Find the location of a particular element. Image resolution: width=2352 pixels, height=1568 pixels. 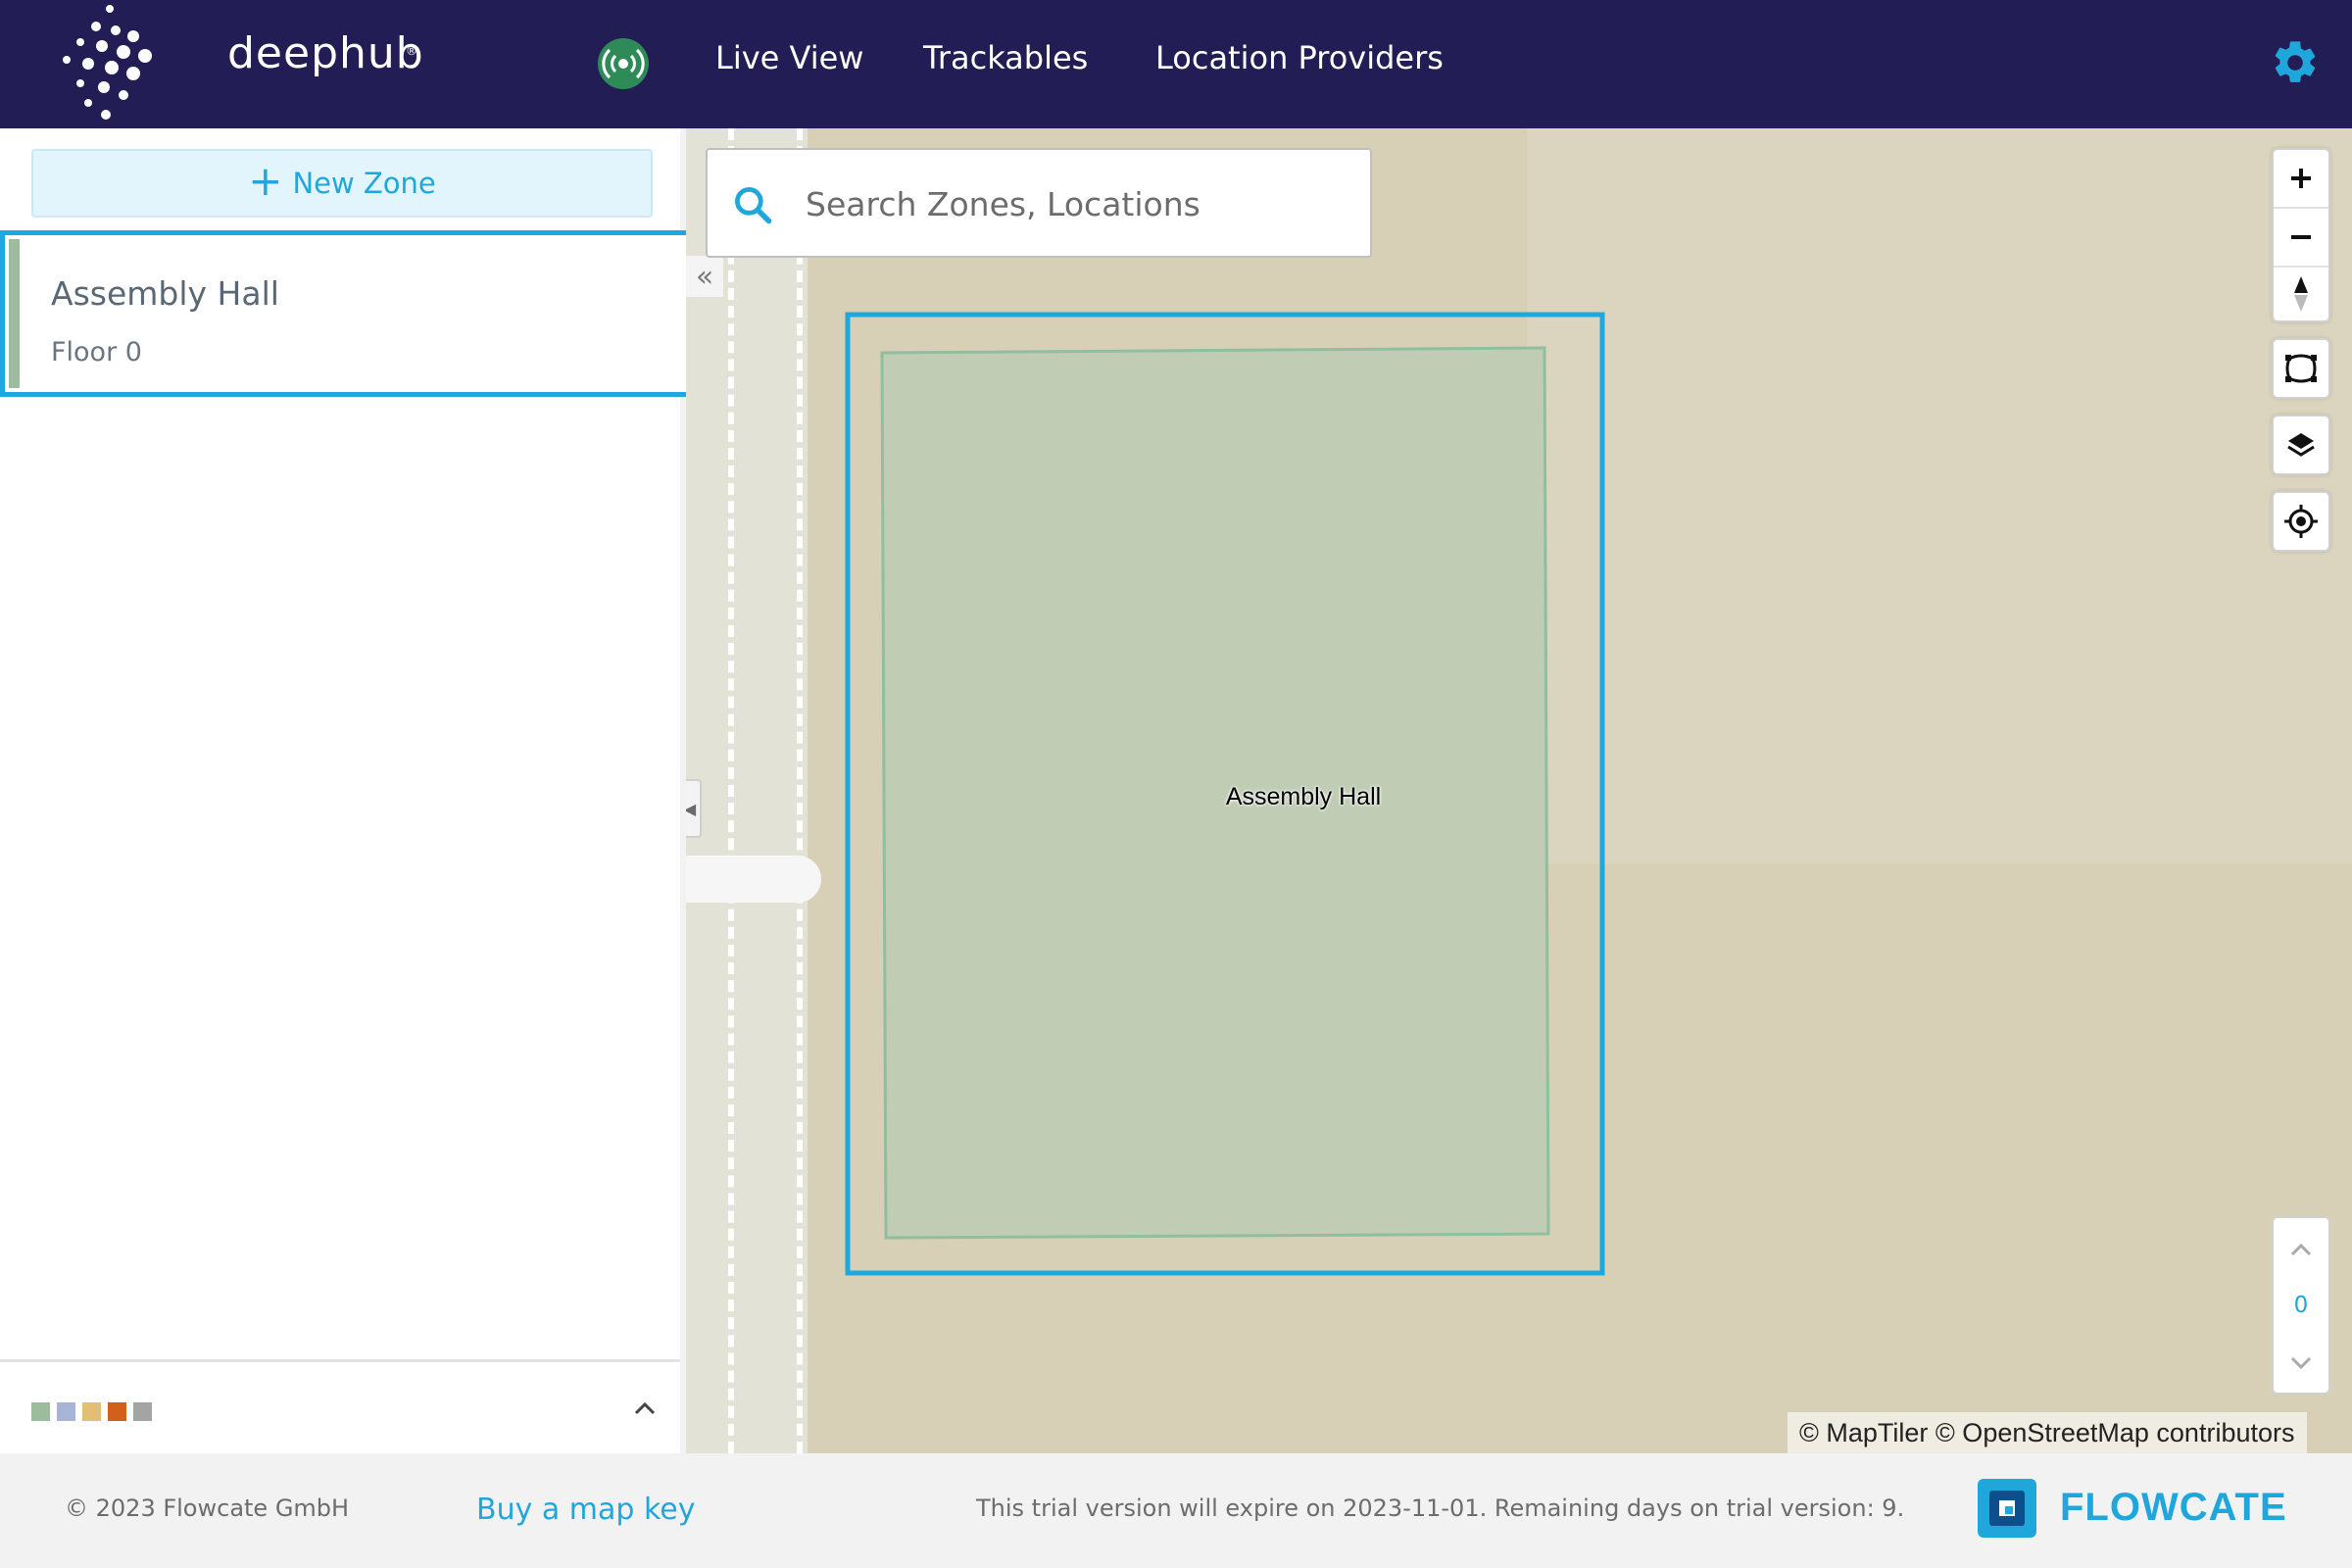

company-name: FLOWCATE is located at coordinates (2173, 1507).